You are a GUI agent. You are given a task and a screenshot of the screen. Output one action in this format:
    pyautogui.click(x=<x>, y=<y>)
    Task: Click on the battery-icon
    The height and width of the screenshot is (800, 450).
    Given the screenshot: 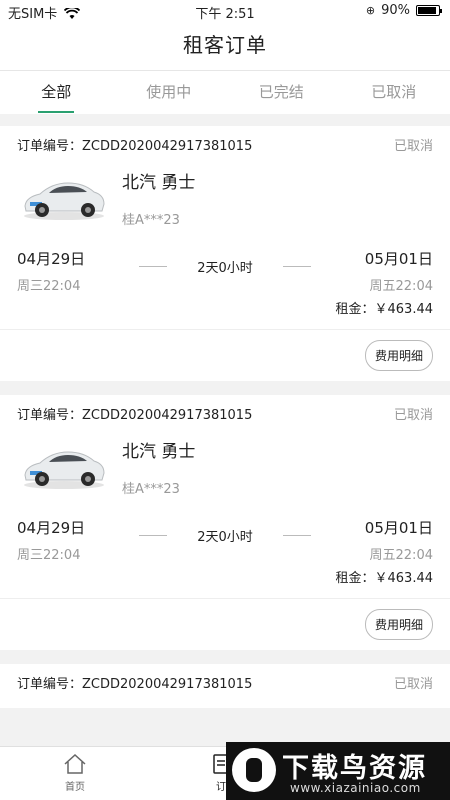 What is the action you would take?
    pyautogui.click(x=429, y=10)
    